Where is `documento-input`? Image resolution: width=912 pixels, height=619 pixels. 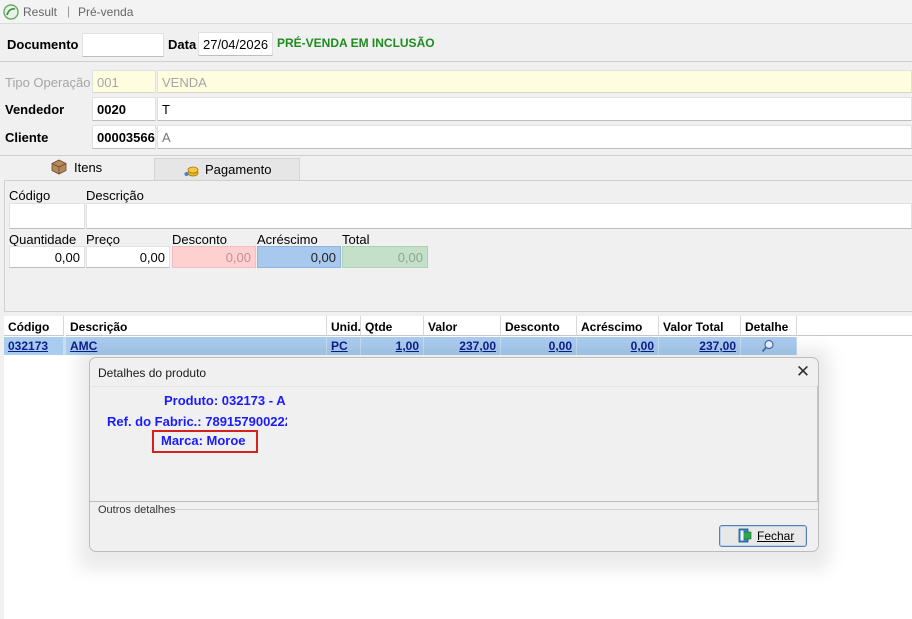
documento-input is located at coordinates (123, 45).